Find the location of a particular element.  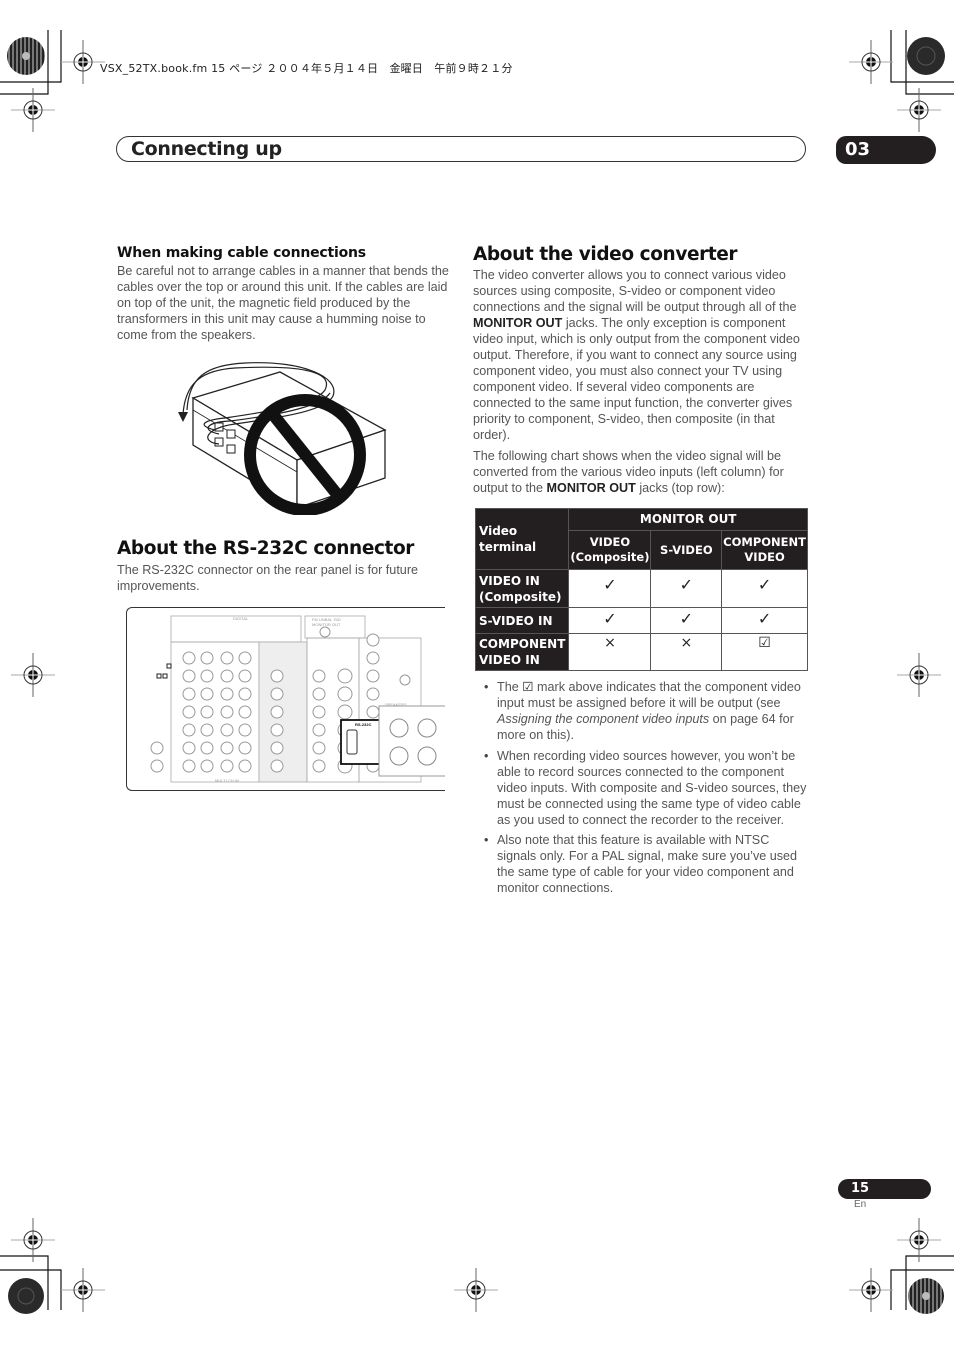

table-col-header: COMPONENT VIDEO is located at coordinates (764, 550).